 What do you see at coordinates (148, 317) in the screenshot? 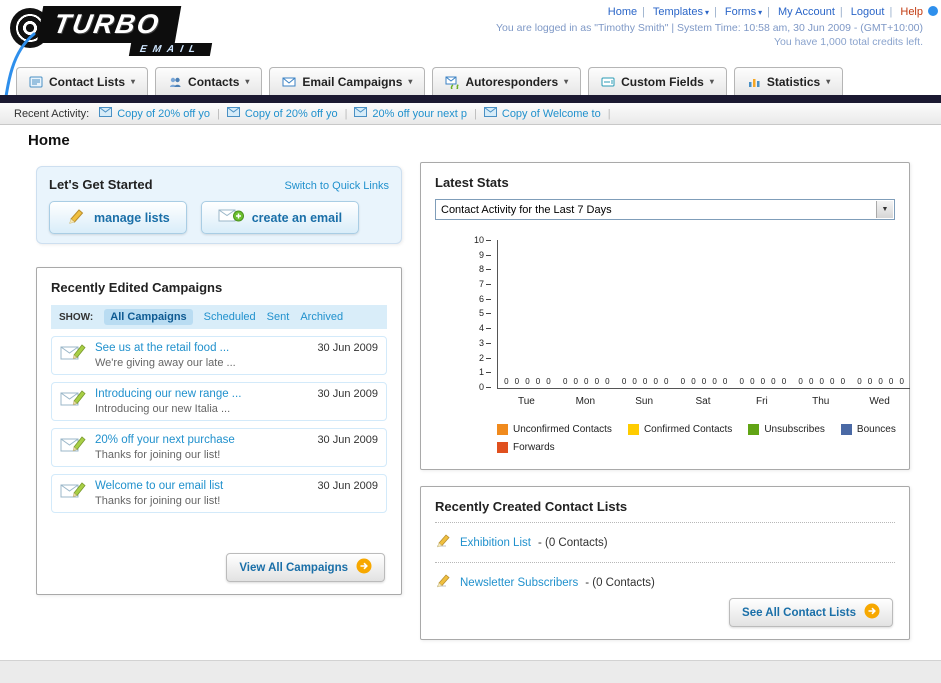
I see `filter-all-campaigns: All Campaigns` at bounding box center [148, 317].